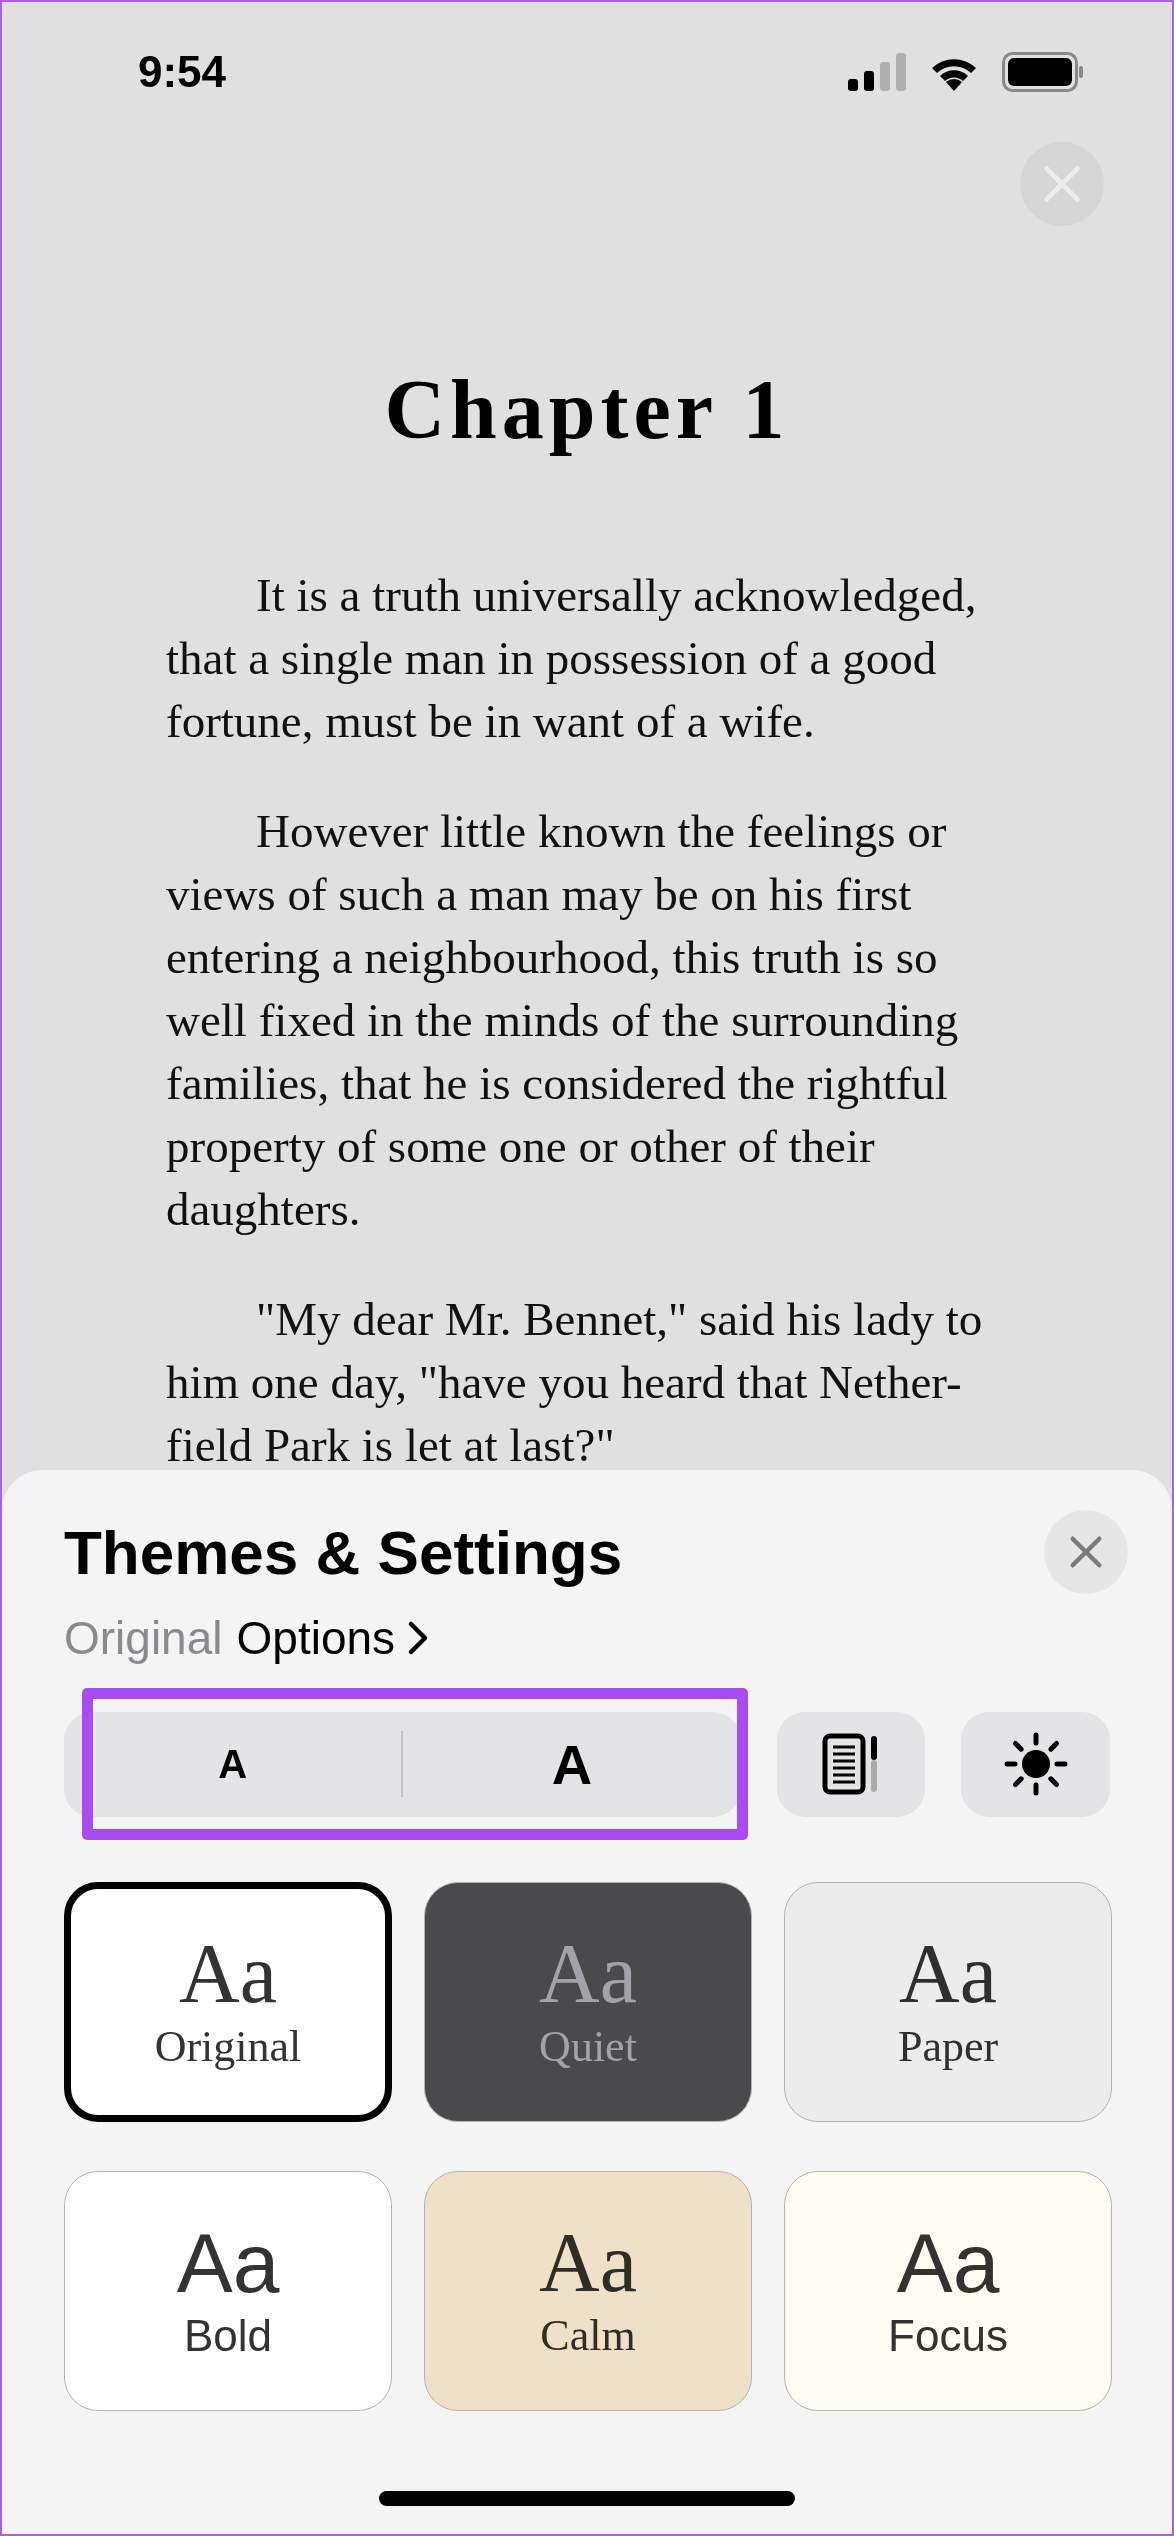 The height and width of the screenshot is (2536, 1174). What do you see at coordinates (588, 2291) in the screenshot?
I see `theme-card: Aa Calm` at bounding box center [588, 2291].